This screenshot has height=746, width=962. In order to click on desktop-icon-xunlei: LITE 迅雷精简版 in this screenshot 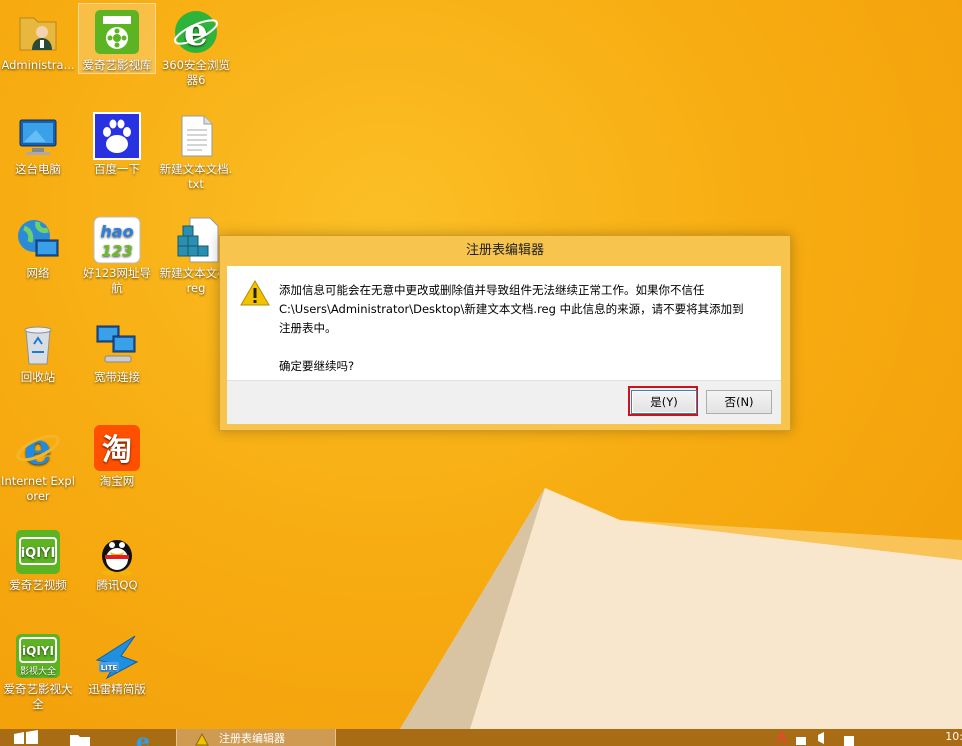, I will do `click(117, 662)`.